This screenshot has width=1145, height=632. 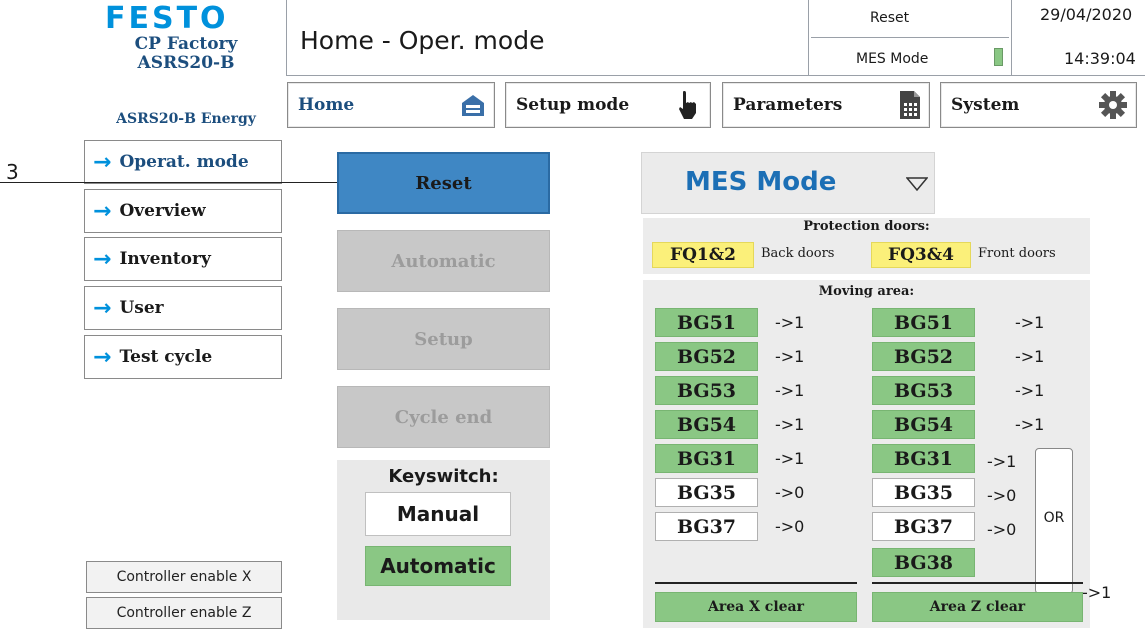 What do you see at coordinates (790, 356) in the screenshot?
I see `bg52-x-value: ->1` at bounding box center [790, 356].